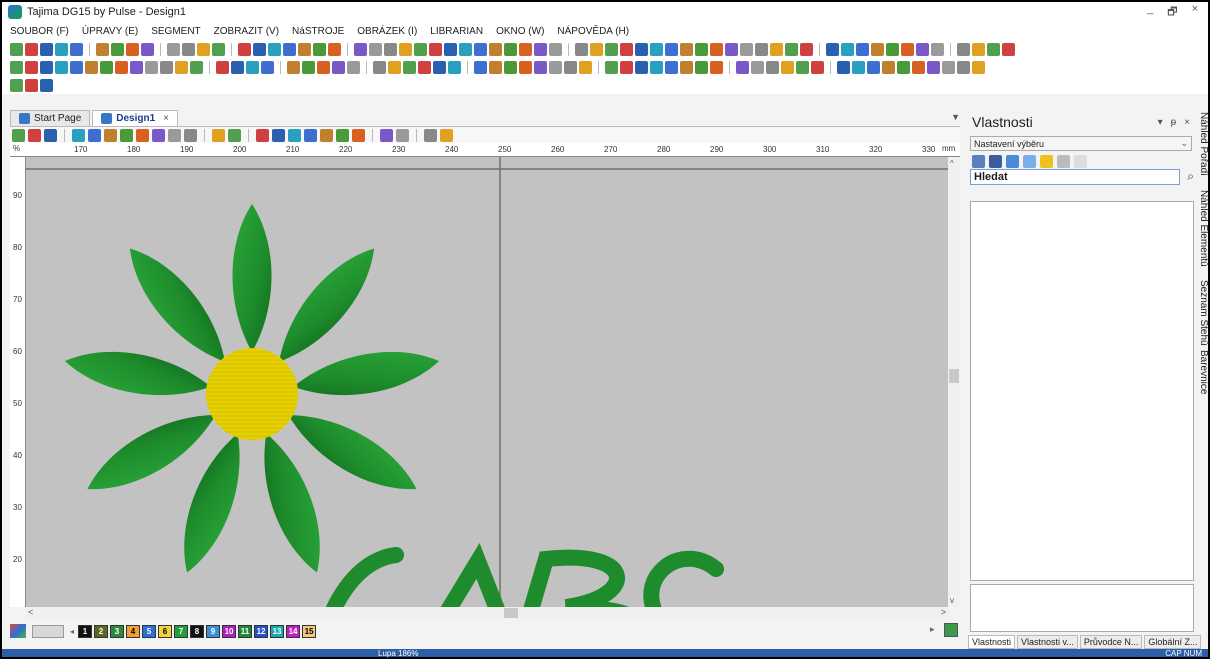 This screenshot has height=659, width=1210. I want to click on side-tab-nahled-elementu: Náhled Elementů, so click(1203, 228).